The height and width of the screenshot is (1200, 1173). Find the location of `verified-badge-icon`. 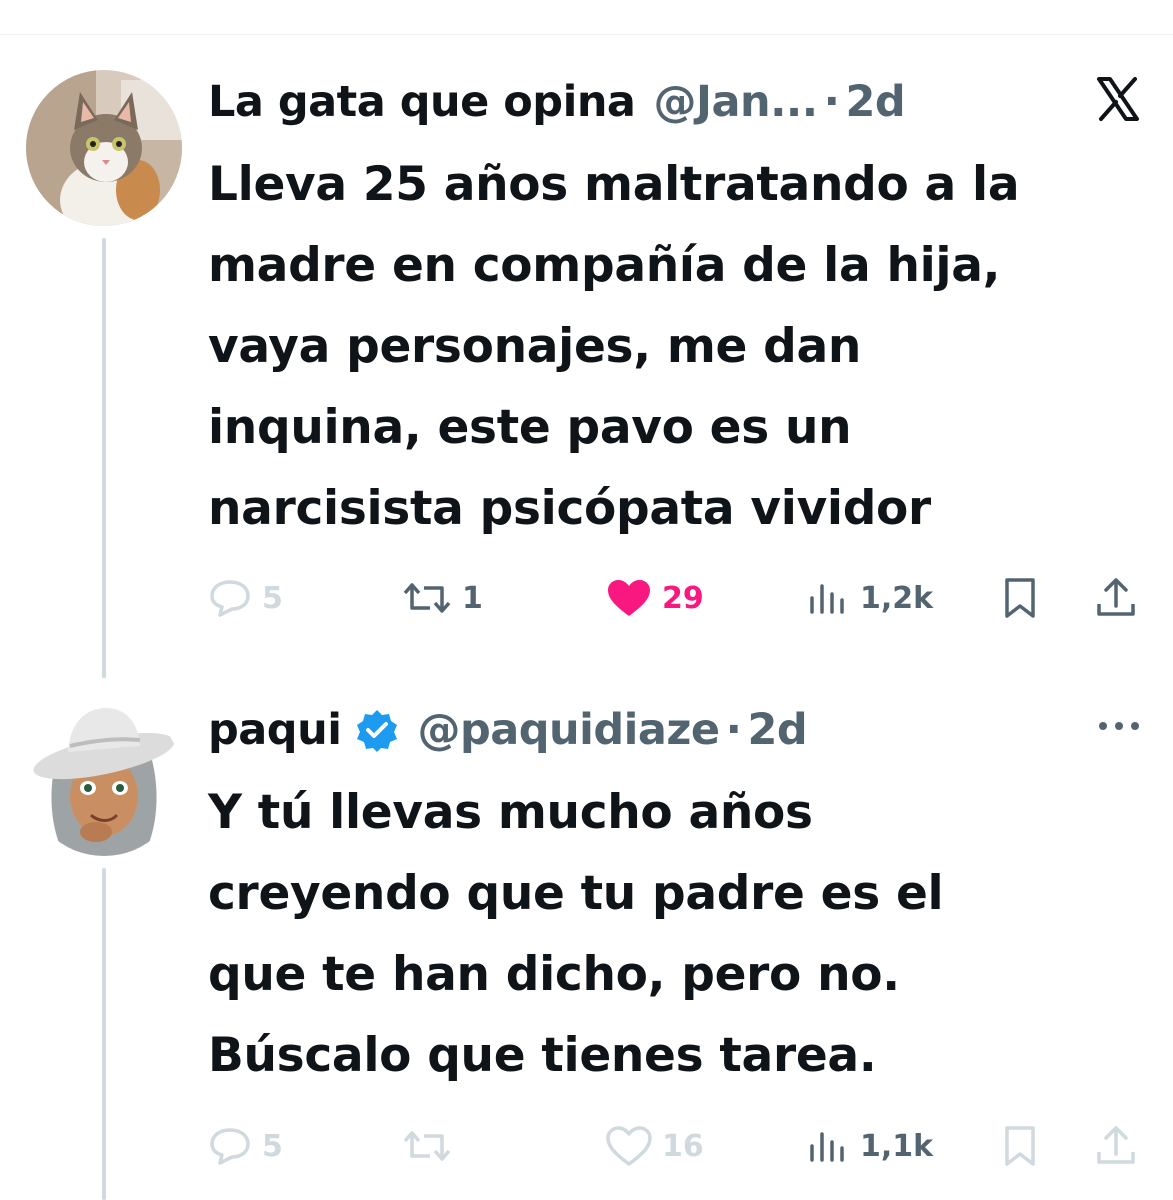

verified-badge-icon is located at coordinates (377, 730).